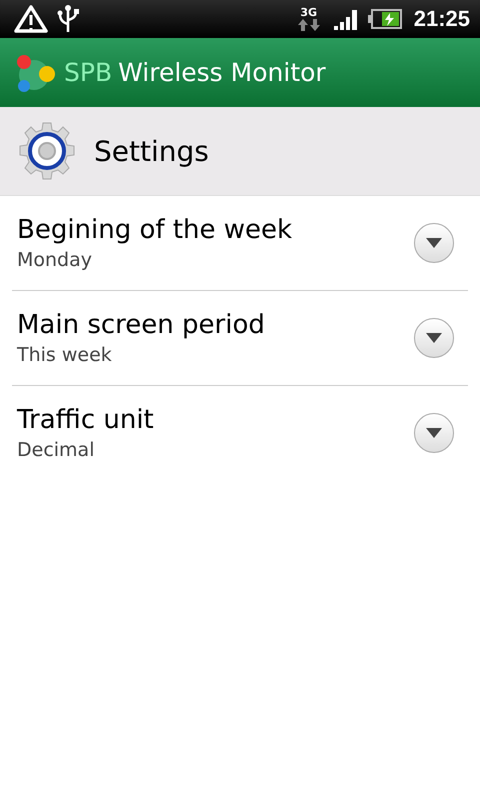  I want to click on signal-icon, so click(347, 19).